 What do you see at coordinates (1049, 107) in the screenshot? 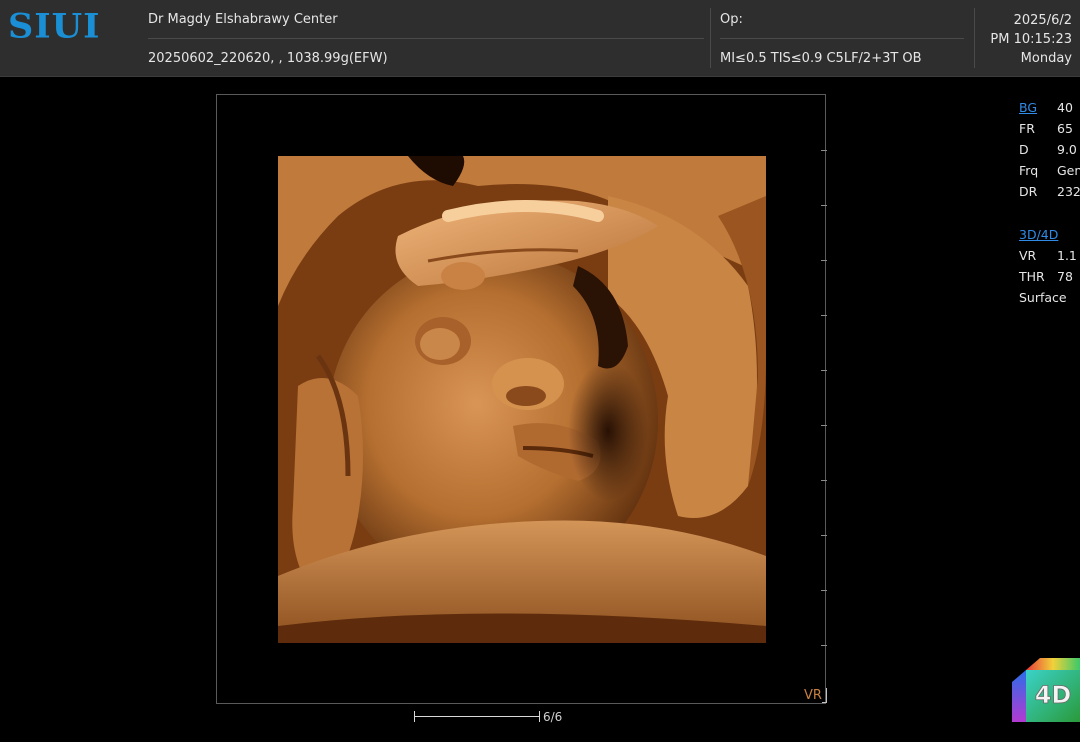
I see `param-row-bg: BG 40` at bounding box center [1049, 107].